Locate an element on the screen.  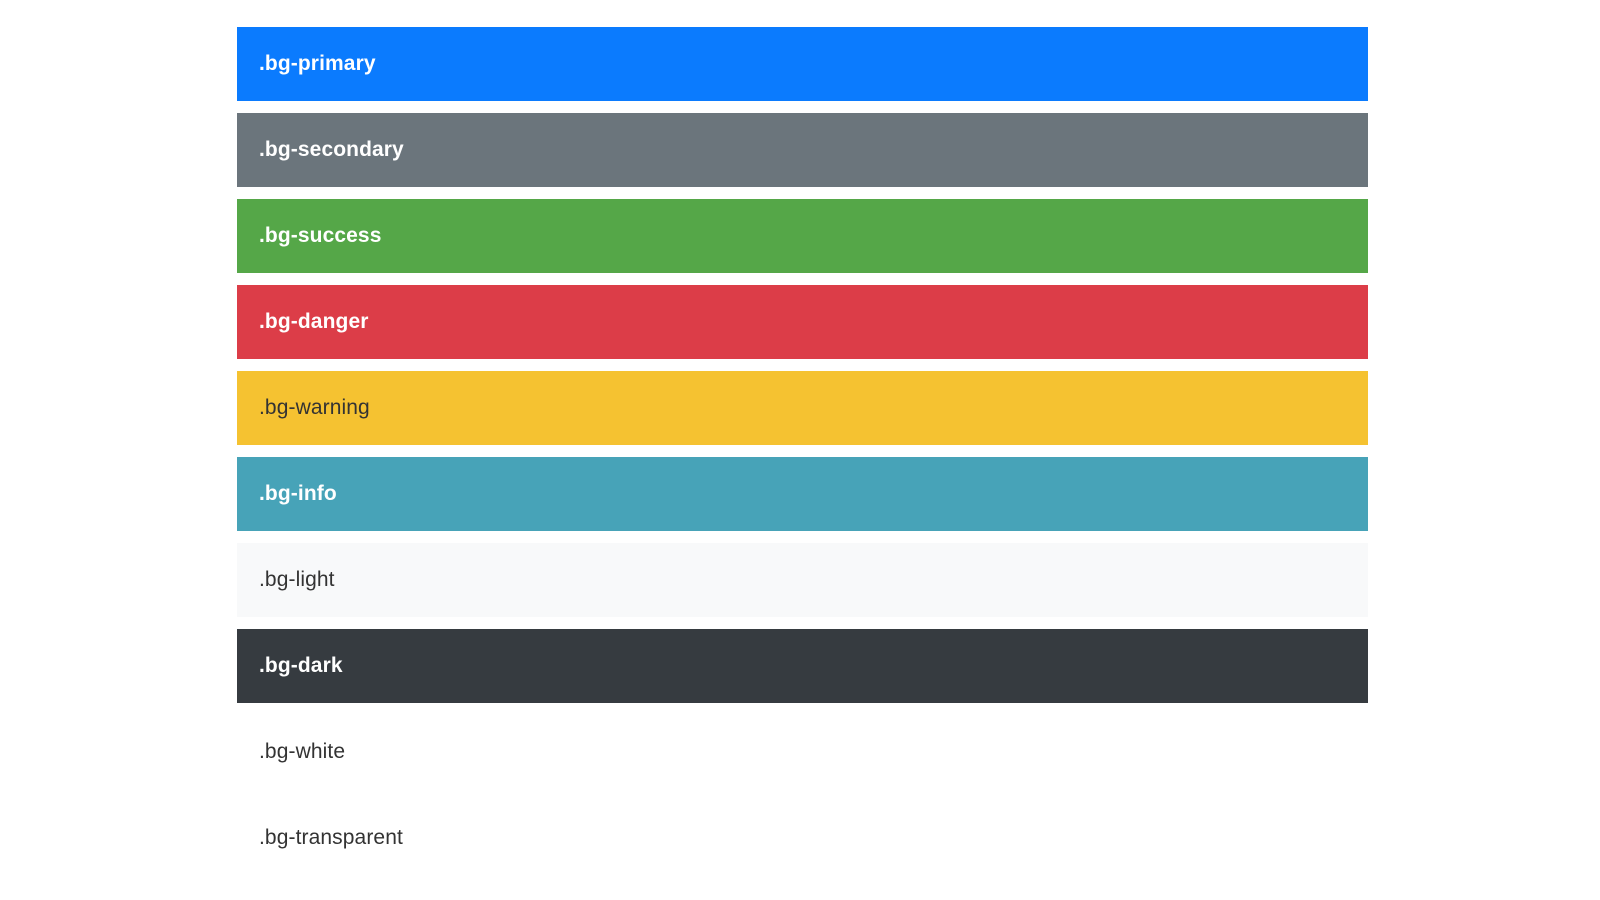
swatch-bg-light: .bg-light is located at coordinates (802, 580).